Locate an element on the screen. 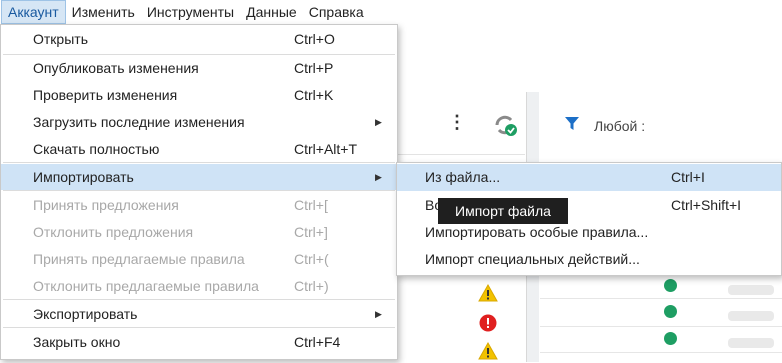 The width and height of the screenshot is (782, 363). menu-item-export: Экспортировать ▶ is located at coordinates (199, 314).